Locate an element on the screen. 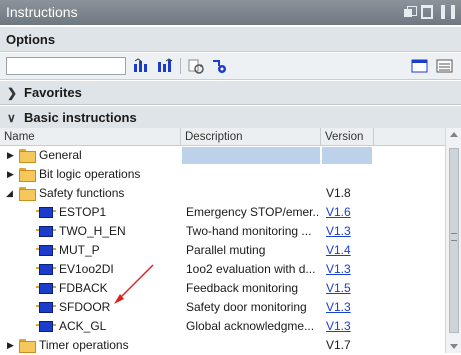 The height and width of the screenshot is (355, 461). safety-folder-icon is located at coordinates (27, 194).